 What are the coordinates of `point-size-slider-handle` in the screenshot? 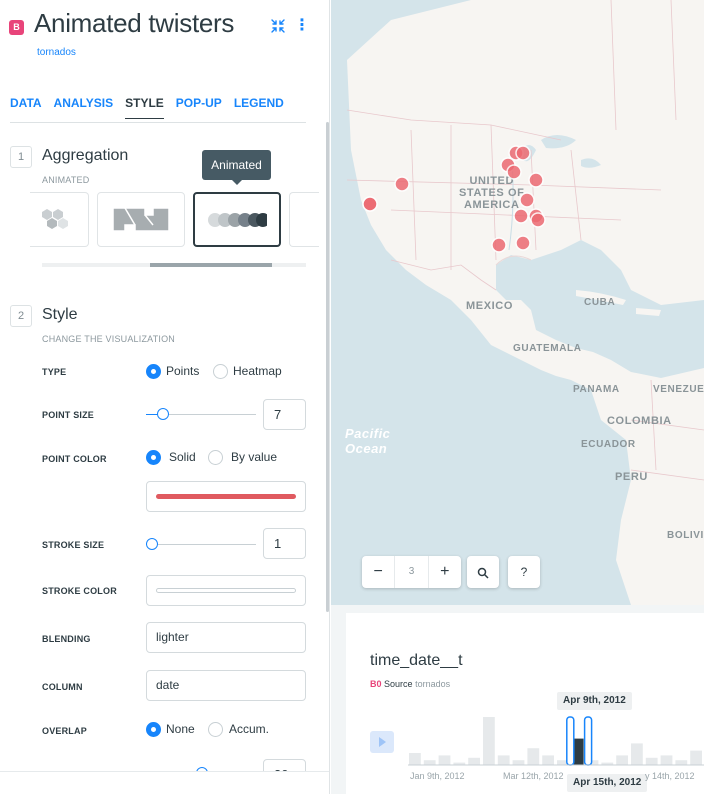 It's located at (162, 414).